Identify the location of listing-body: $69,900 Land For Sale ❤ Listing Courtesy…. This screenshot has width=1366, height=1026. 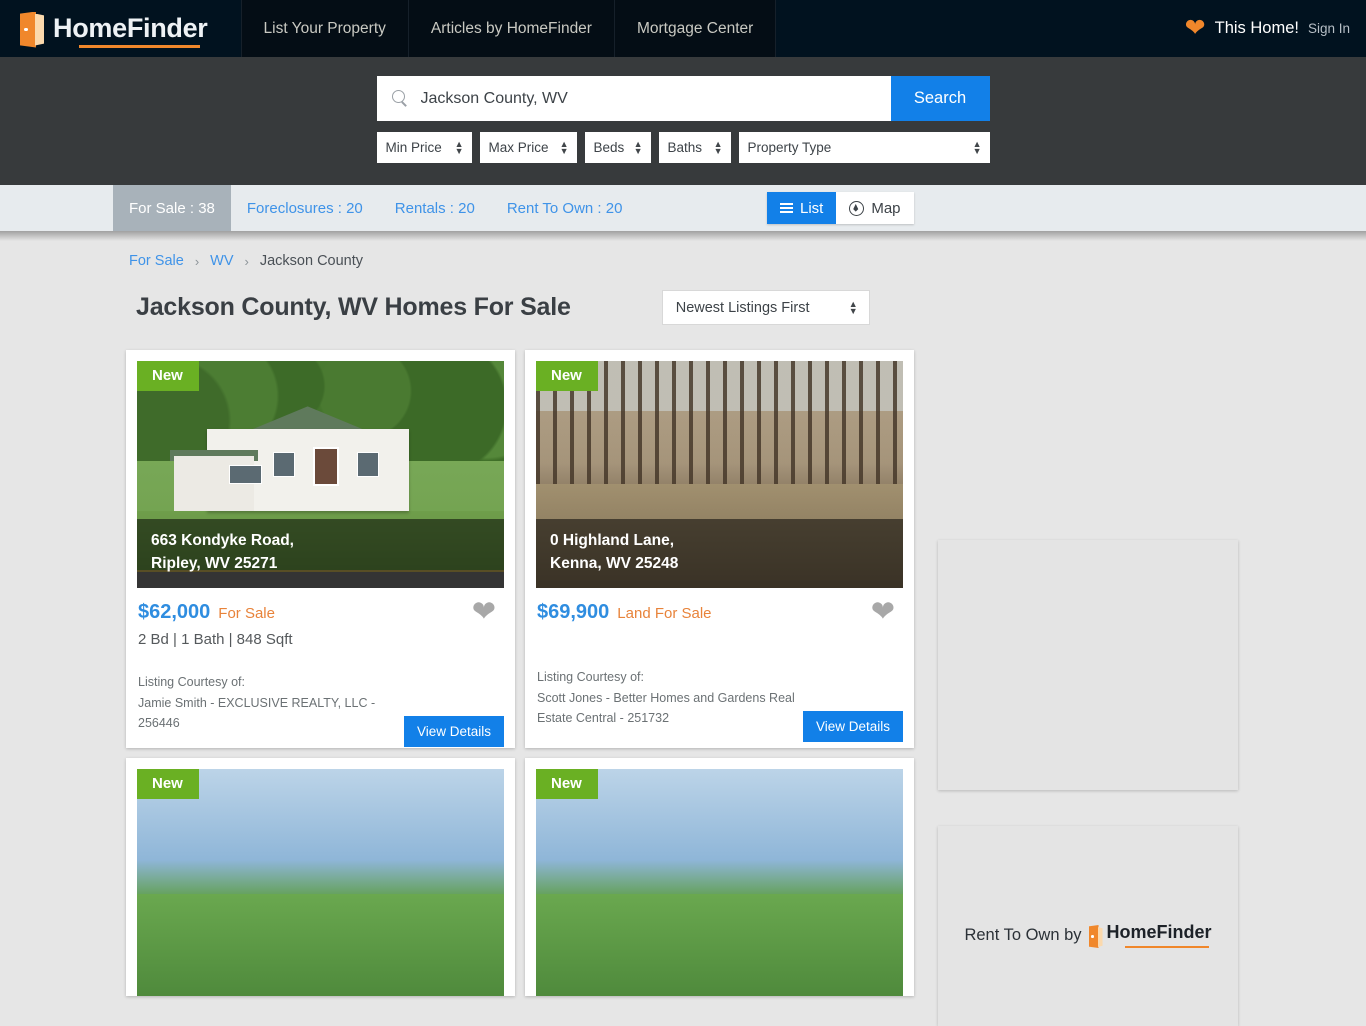
(719, 665).